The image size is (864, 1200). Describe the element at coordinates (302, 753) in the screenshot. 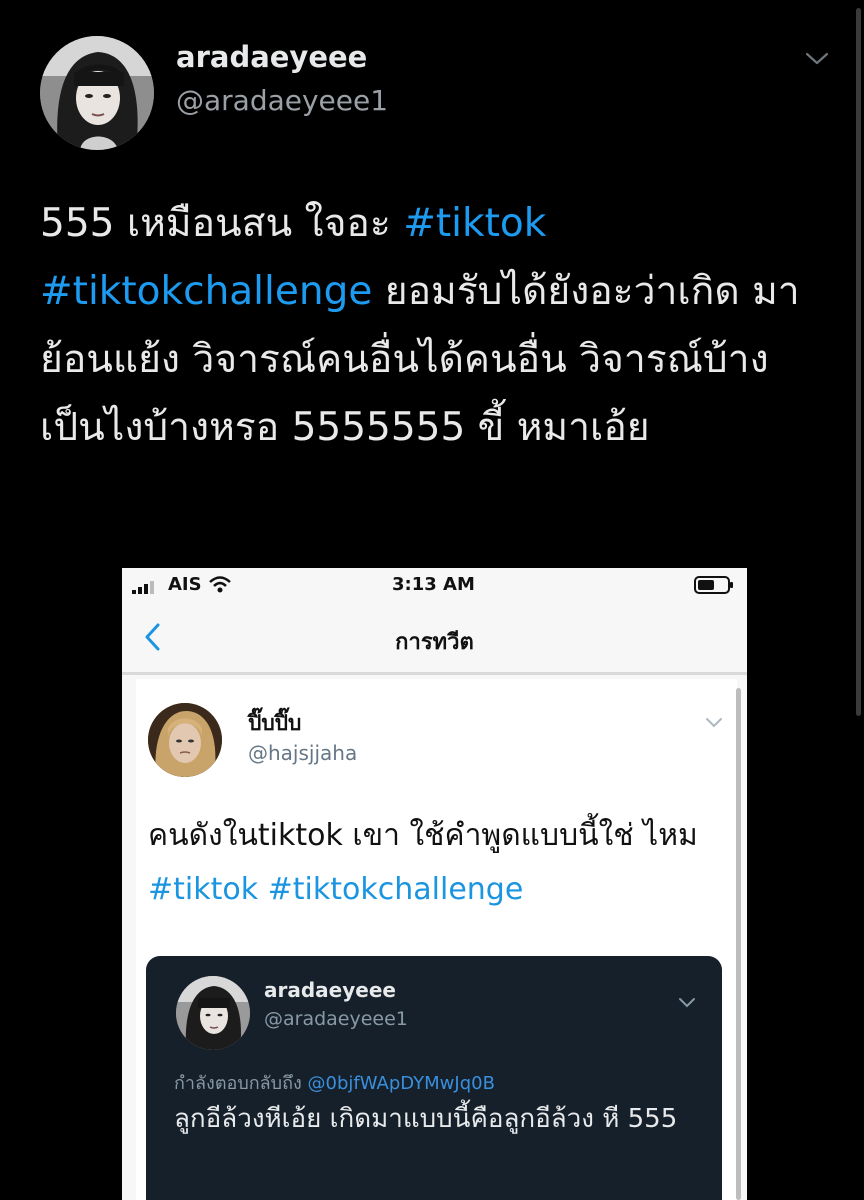

I see `user-handle: @hajsjjaha` at that location.